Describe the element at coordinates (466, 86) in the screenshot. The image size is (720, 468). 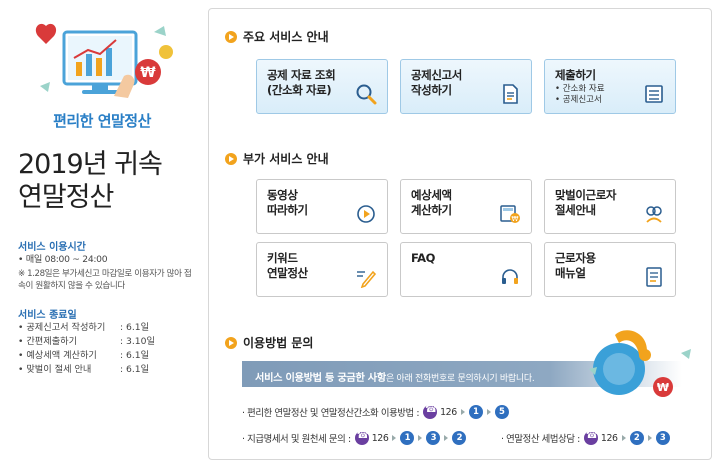
I see `write-deduction-form-button: 공제신고서 작성하기` at that location.